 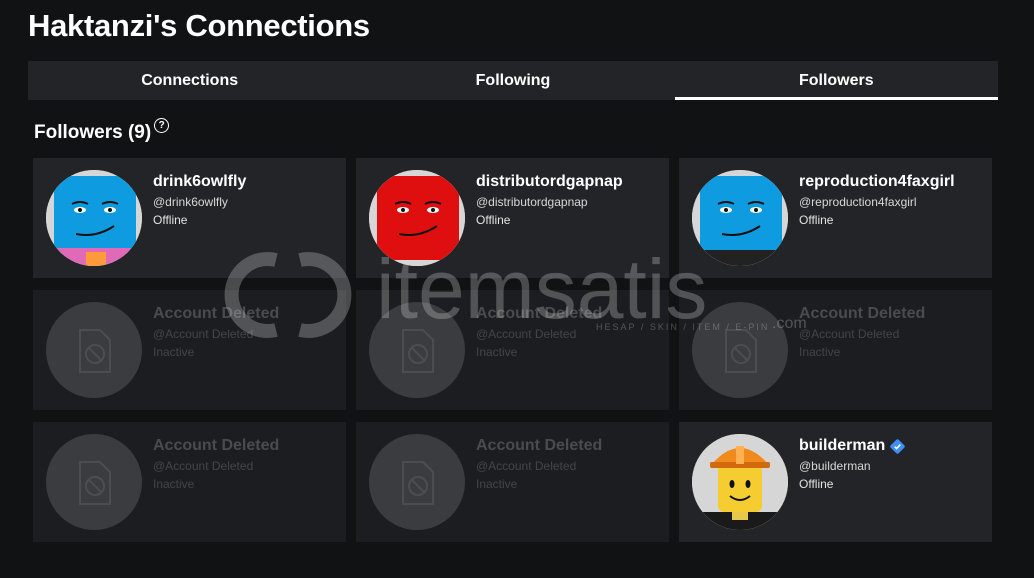 I want to click on username: @drink6owlfly, so click(x=190, y=202).